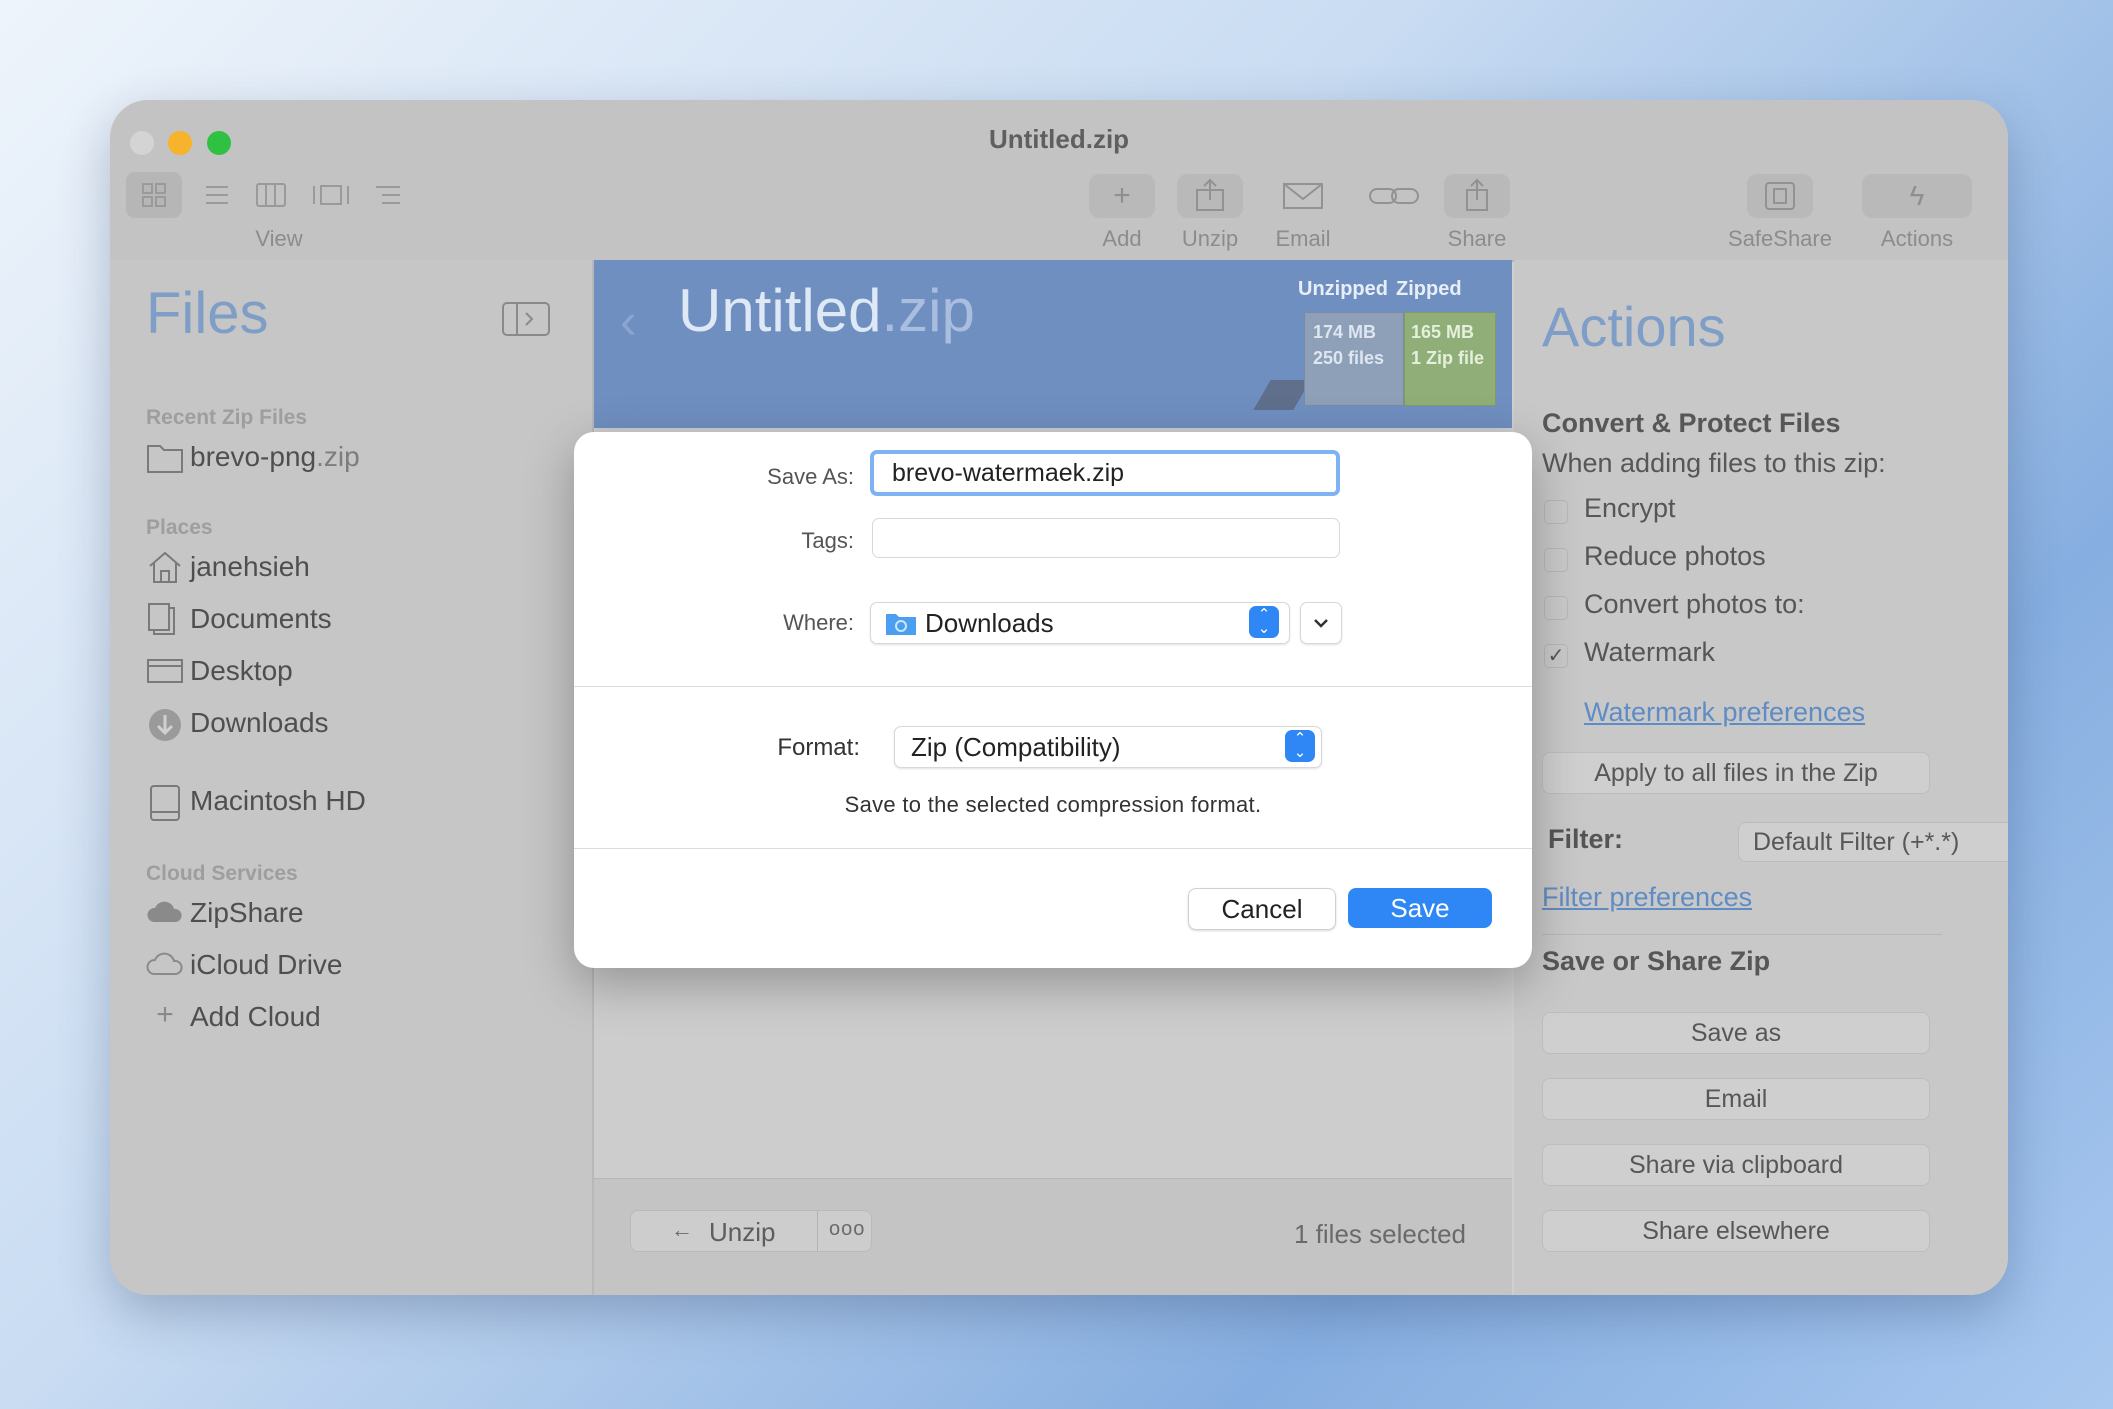  What do you see at coordinates (1556, 608) in the screenshot?
I see `convert-photos-checkbox` at bounding box center [1556, 608].